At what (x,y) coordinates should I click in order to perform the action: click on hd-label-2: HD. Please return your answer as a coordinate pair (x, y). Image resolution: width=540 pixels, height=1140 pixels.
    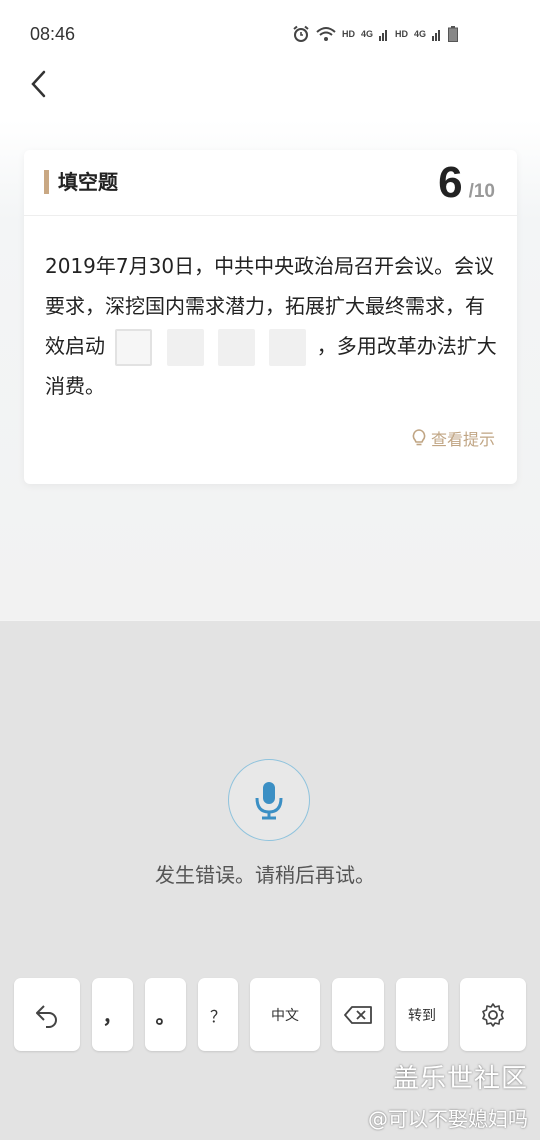
    Looking at the image, I should click on (402, 34).